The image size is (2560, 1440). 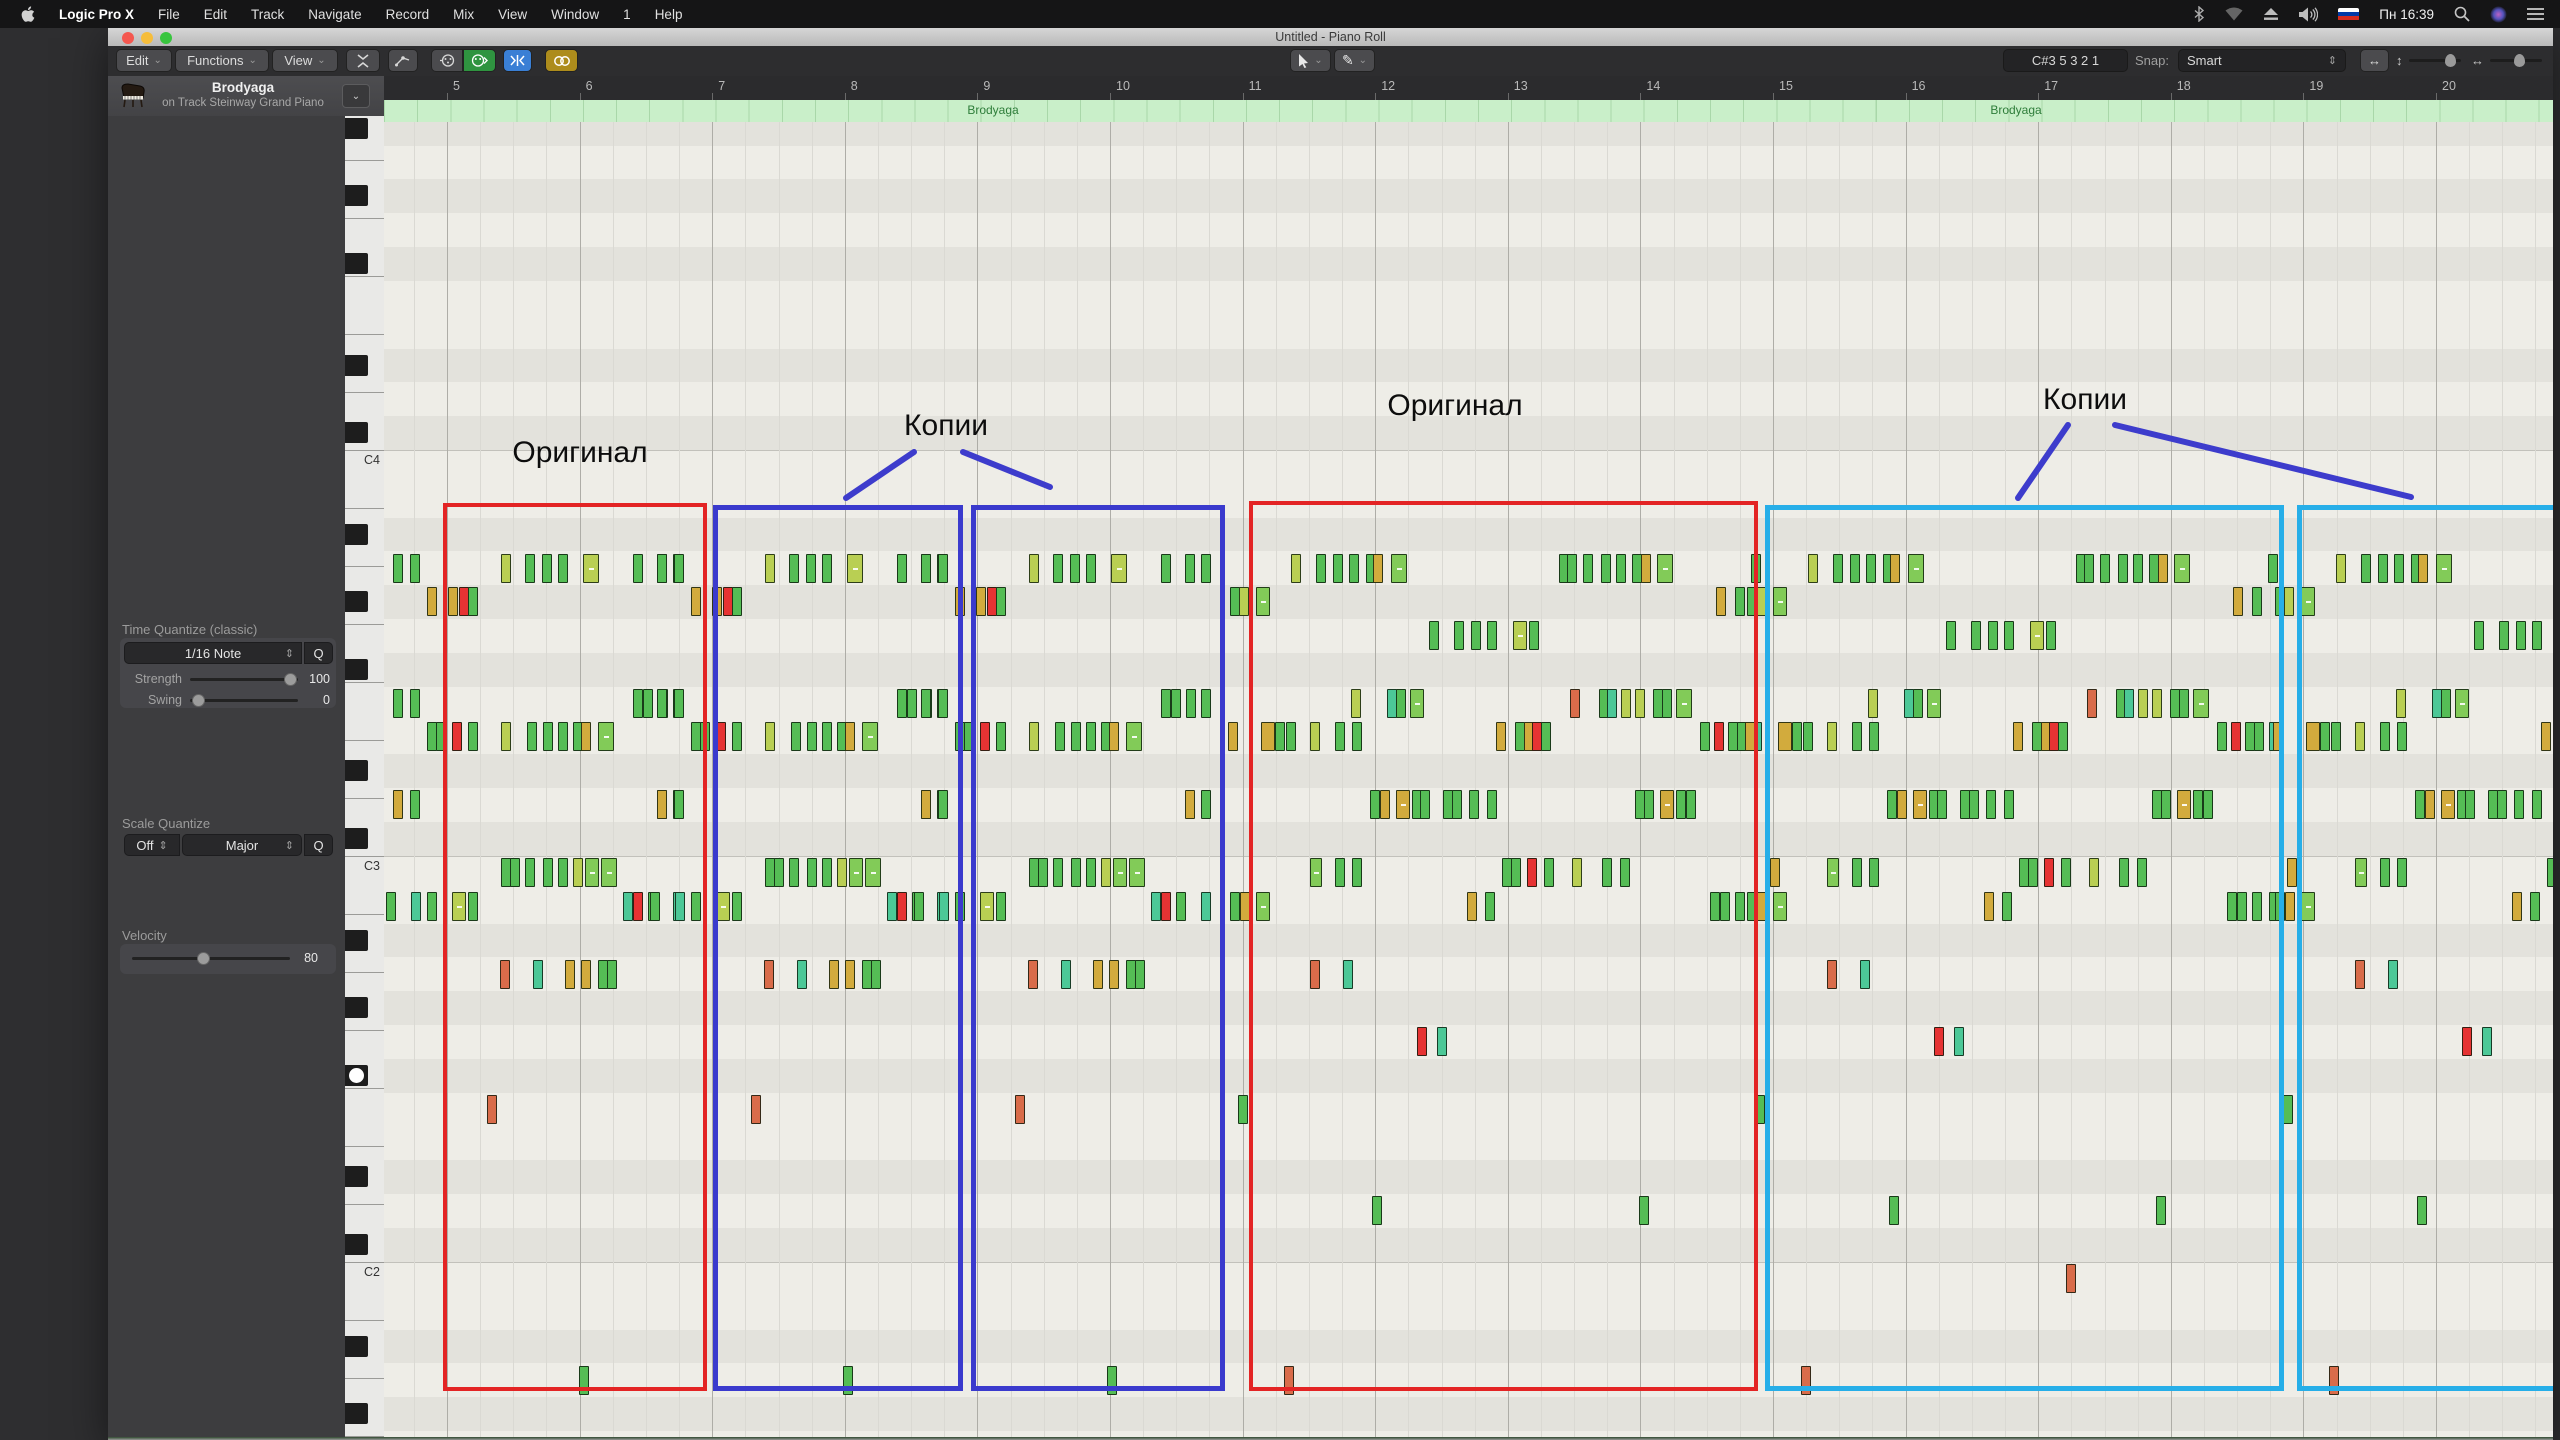 What do you see at coordinates (305, 60) in the screenshot?
I see `view-menu-button: View ⌄` at bounding box center [305, 60].